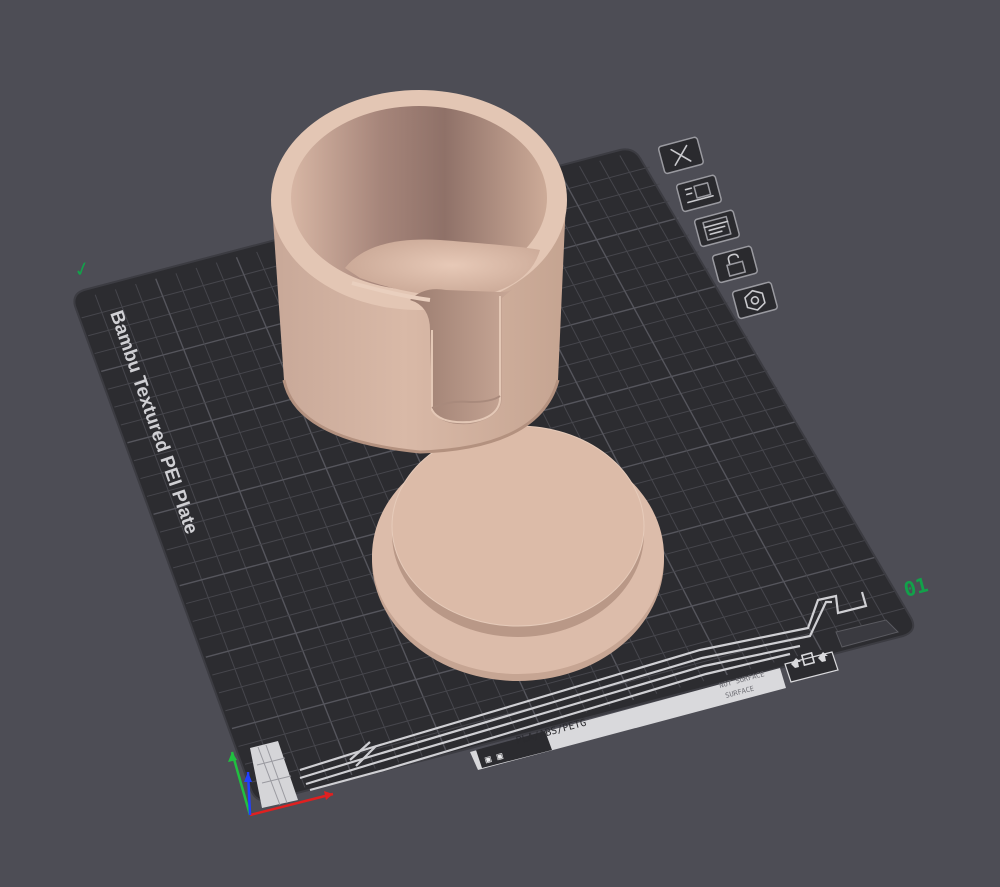 The width and height of the screenshot is (1000, 887). Describe the element at coordinates (734, 264) in the screenshot. I see `lock-button` at that location.